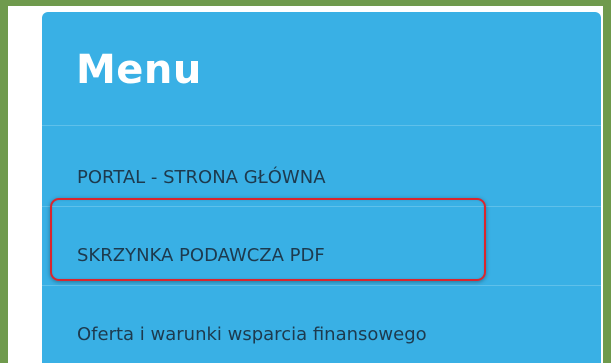  What do you see at coordinates (201, 178) in the screenshot?
I see `menu-item-portal-home: PORTAL - STRONA GŁÓWNA` at bounding box center [201, 178].